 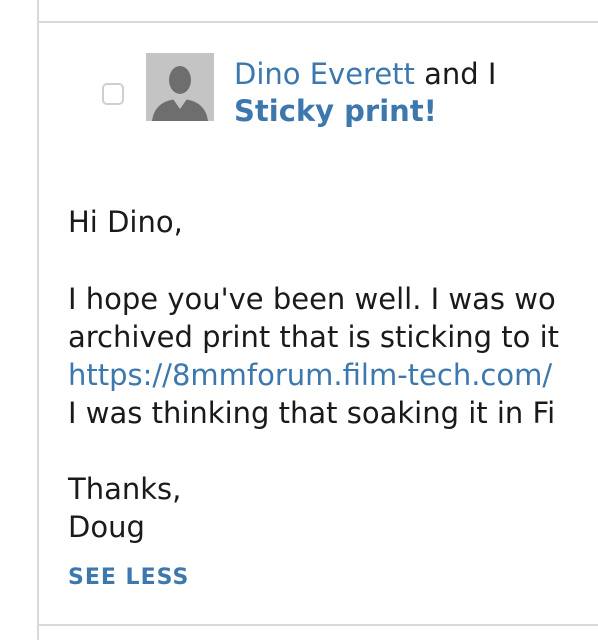 I want to click on message-signature: Doug, so click(x=106, y=527).